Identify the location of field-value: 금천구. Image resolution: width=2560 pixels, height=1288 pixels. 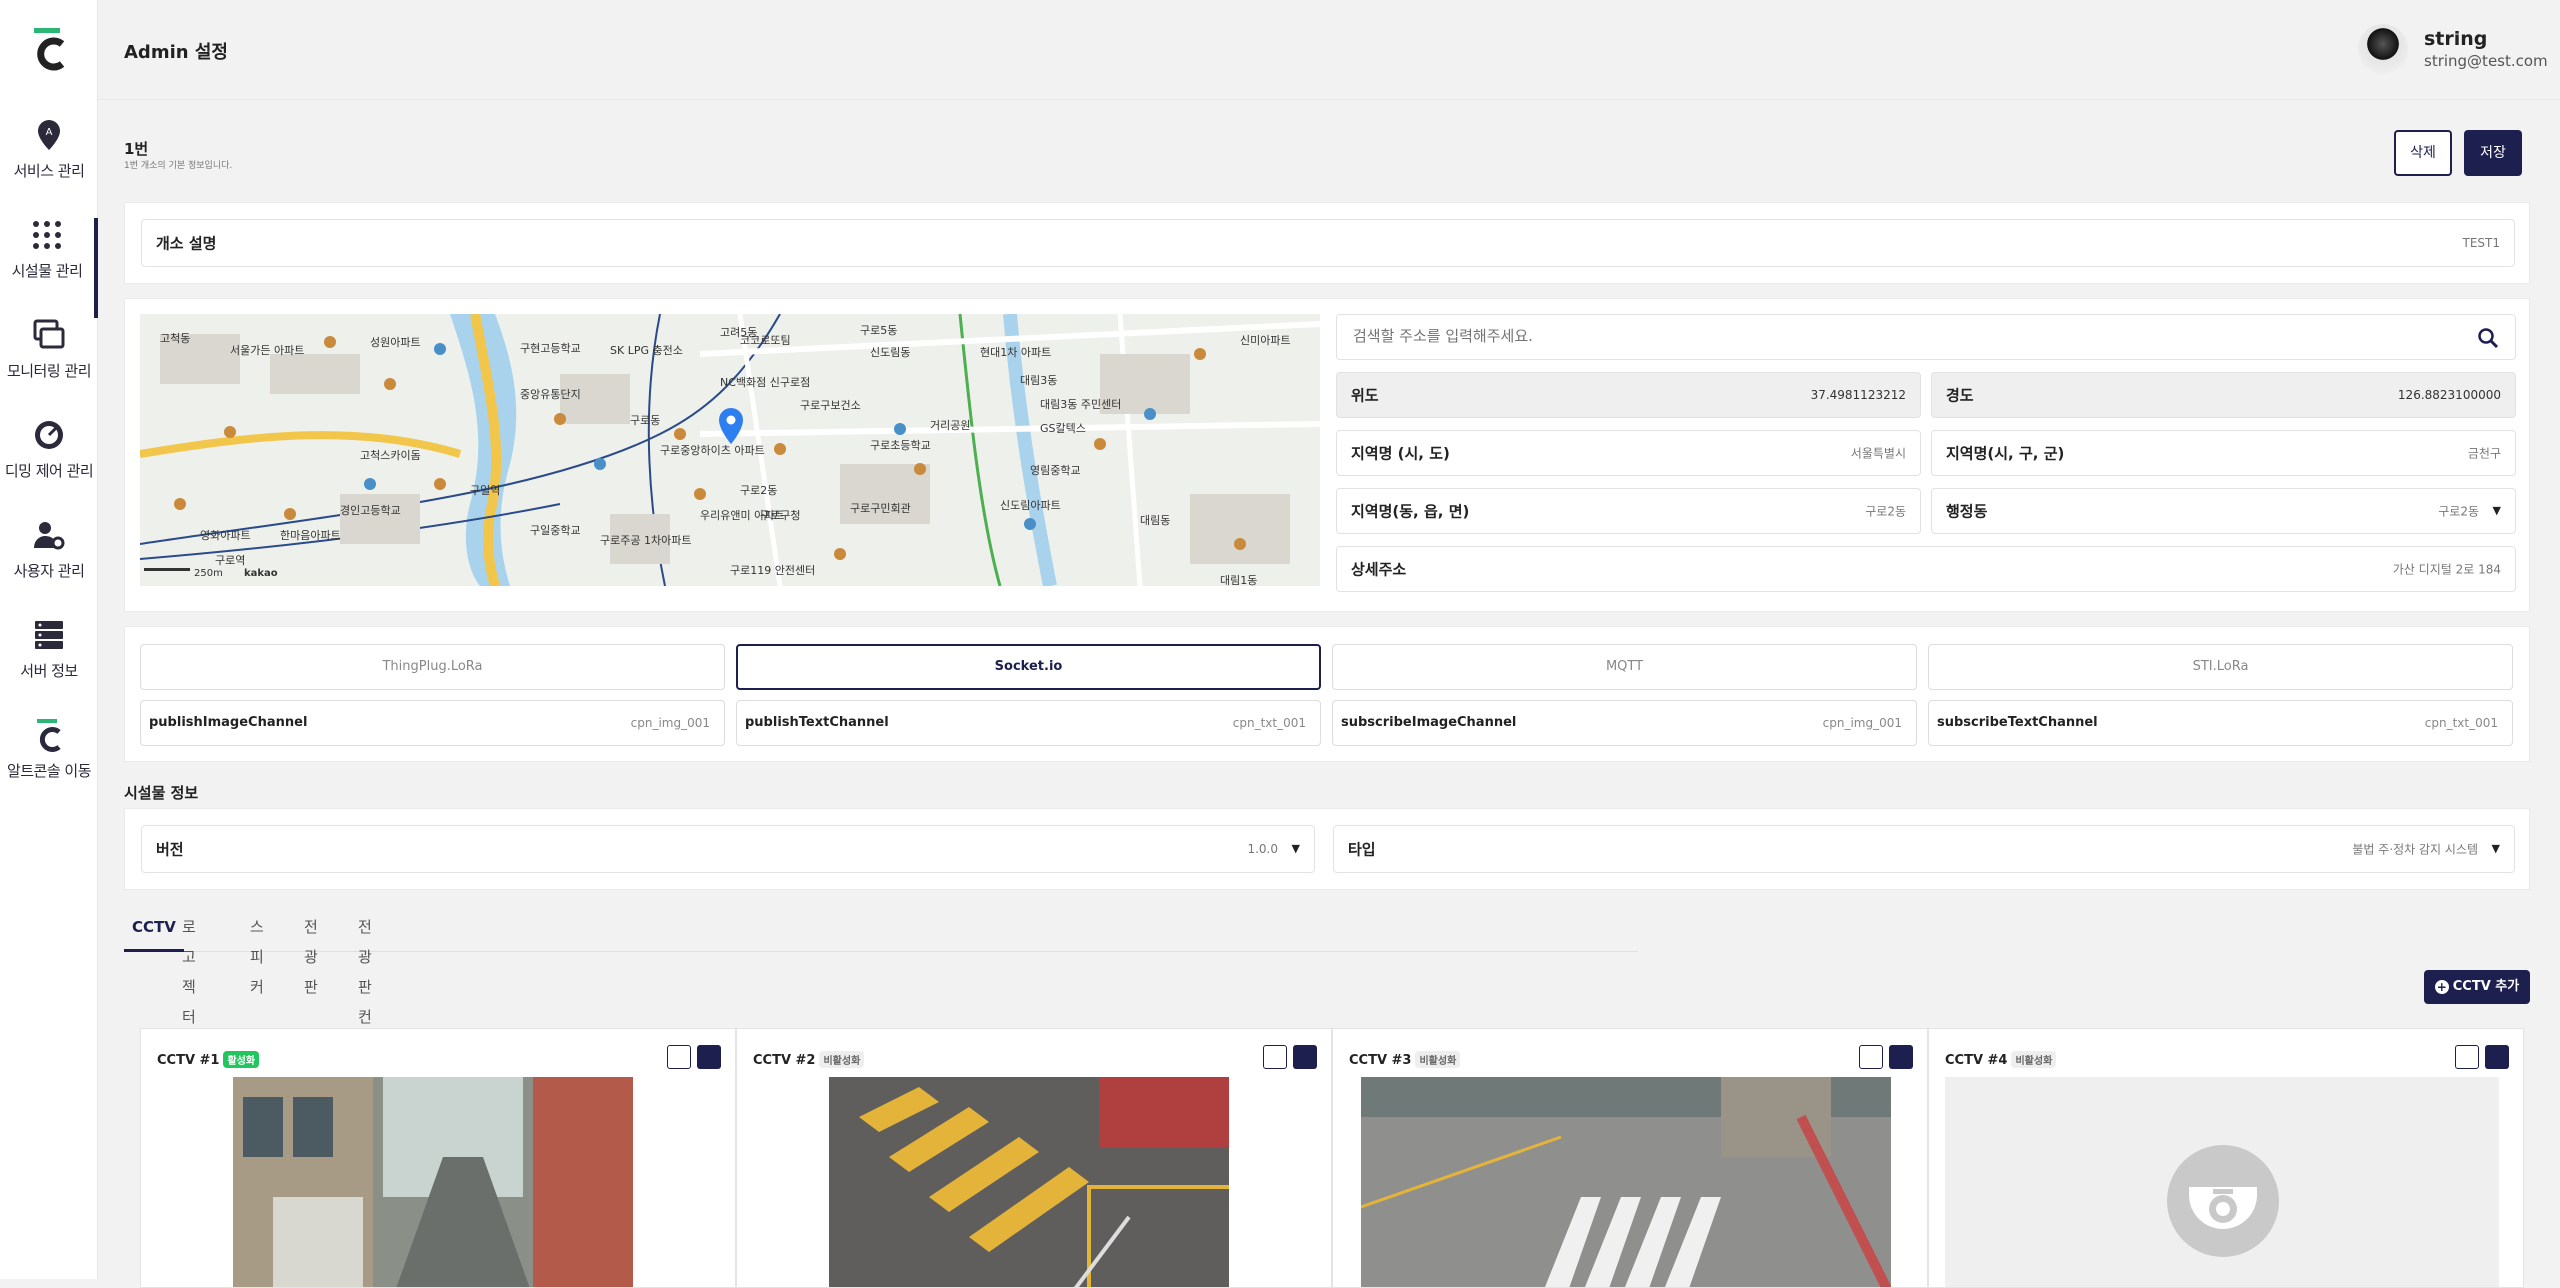
(2484, 453).